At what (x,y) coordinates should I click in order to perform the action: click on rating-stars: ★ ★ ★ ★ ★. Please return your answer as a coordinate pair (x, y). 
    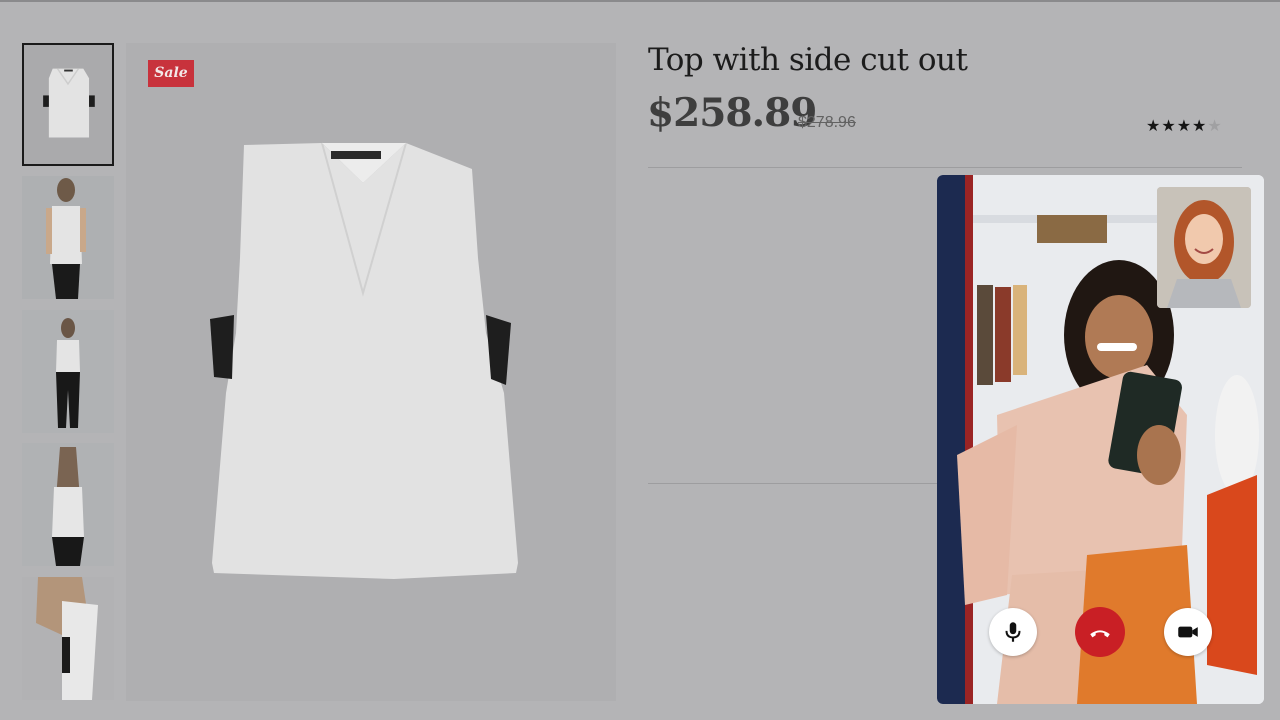
    Looking at the image, I should click on (1184, 125).